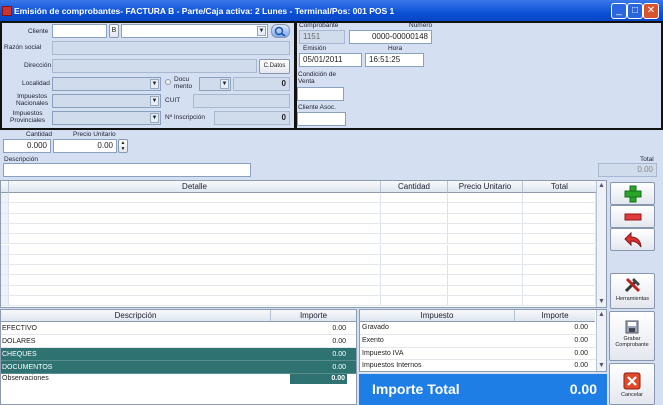 The width and height of the screenshot is (663, 405). I want to click on precio-spinner: ▲ ▼, so click(123, 146).